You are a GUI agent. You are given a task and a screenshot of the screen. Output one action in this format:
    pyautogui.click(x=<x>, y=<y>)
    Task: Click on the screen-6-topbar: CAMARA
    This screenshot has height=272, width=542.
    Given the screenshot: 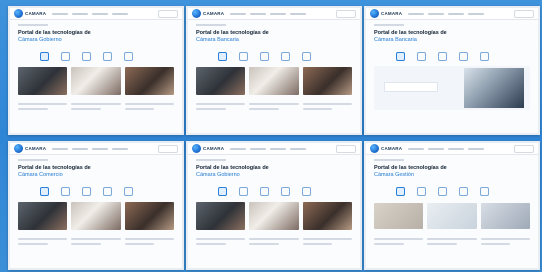 What is the action you would take?
    pyautogui.click(x=452, y=149)
    